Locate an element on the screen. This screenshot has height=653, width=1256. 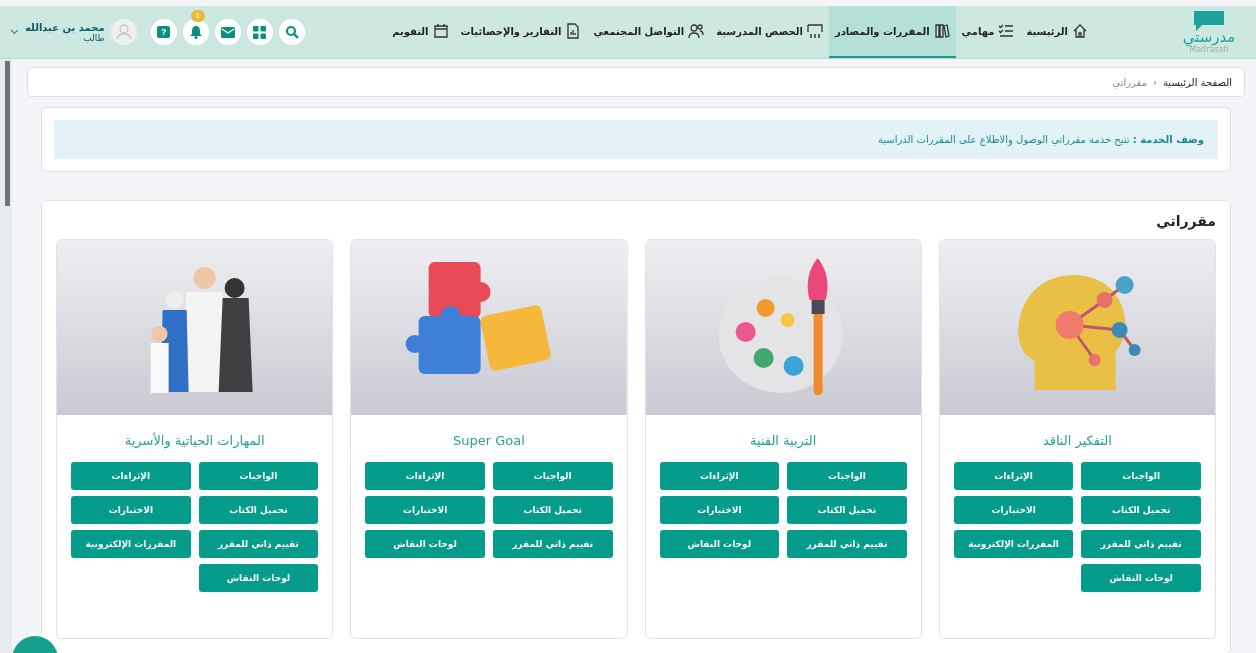
service-description: وصف الخدمة : تتيح خدمة مقرراتي الوصول والاطلاع على المقررات الدراسية is located at coordinates (636, 139).